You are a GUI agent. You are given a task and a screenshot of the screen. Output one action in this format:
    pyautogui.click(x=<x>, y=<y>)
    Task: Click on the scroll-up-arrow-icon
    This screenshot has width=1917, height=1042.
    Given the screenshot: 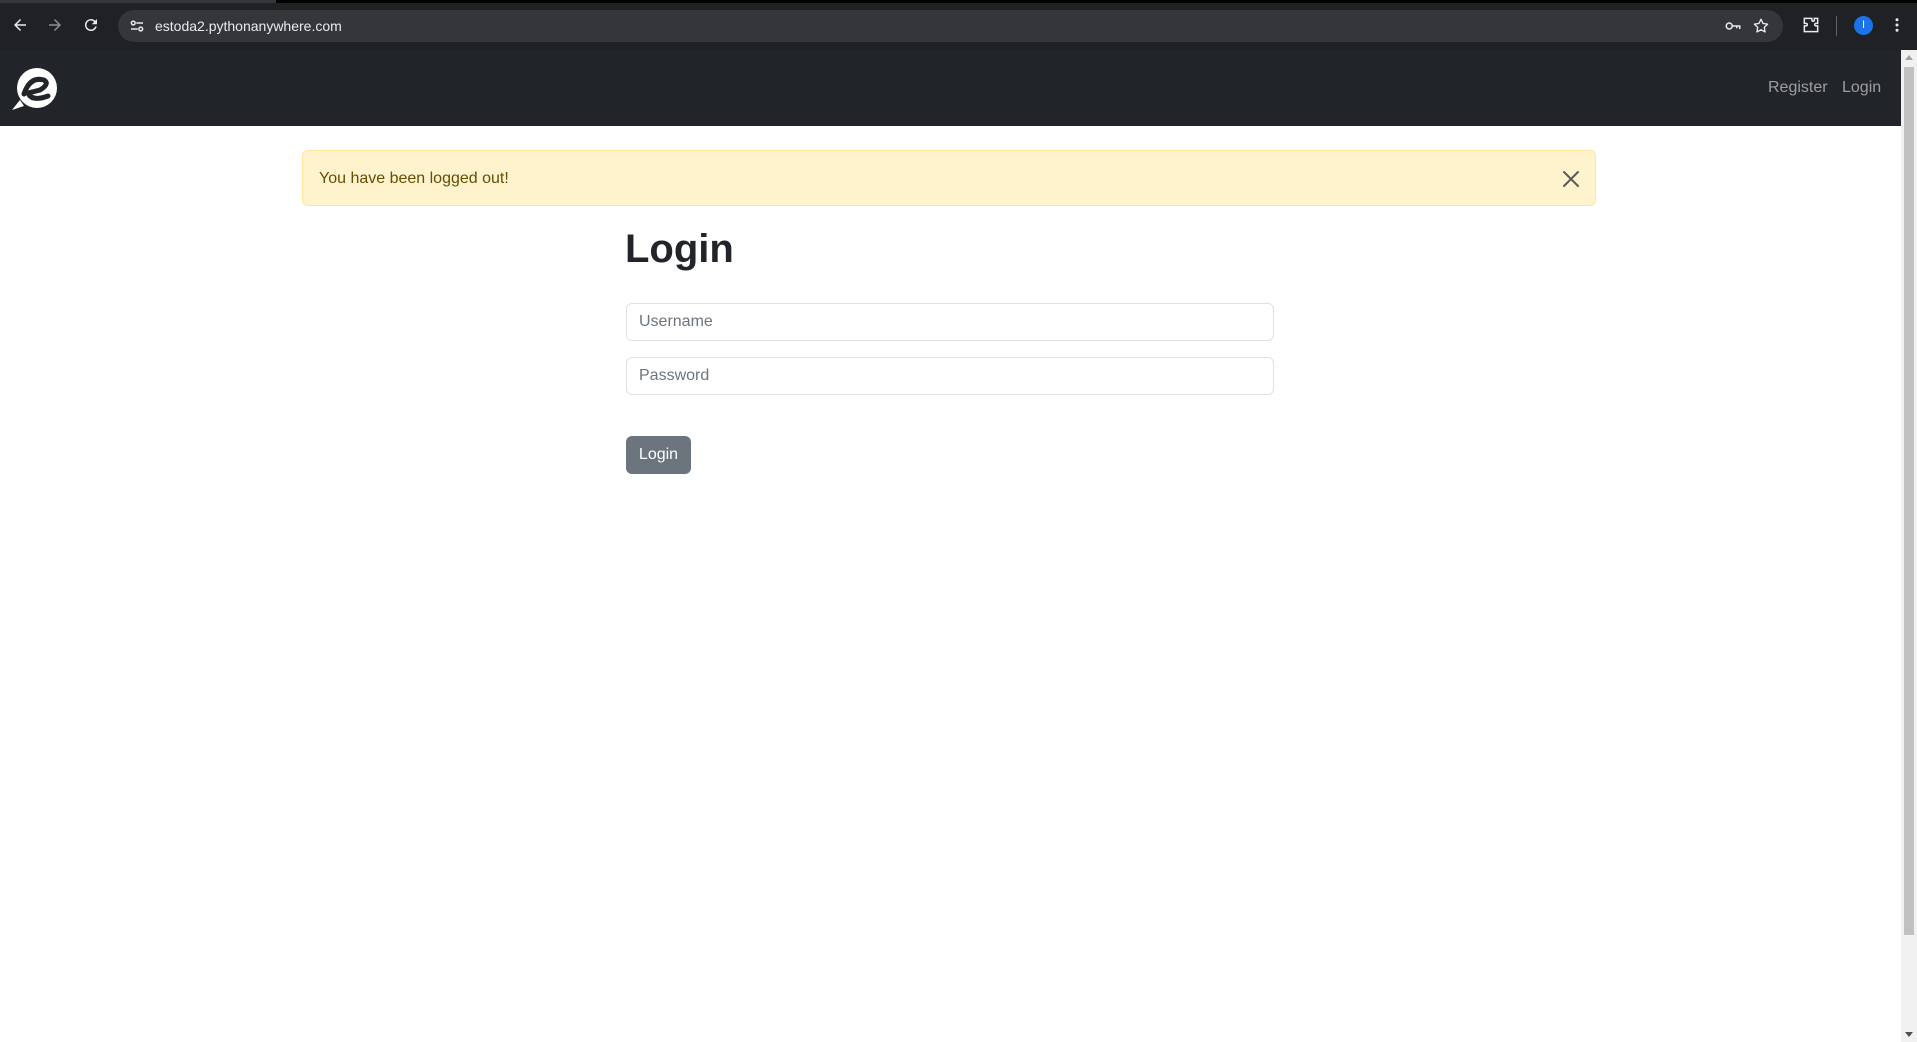 What is the action you would take?
    pyautogui.click(x=1909, y=57)
    